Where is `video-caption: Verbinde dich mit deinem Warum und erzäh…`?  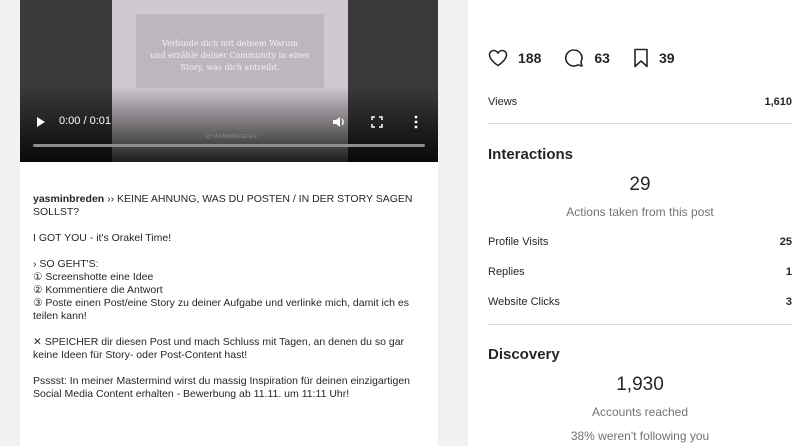
video-caption: Verbinde dich mit deinem Warum und erzäh… is located at coordinates (230, 55).